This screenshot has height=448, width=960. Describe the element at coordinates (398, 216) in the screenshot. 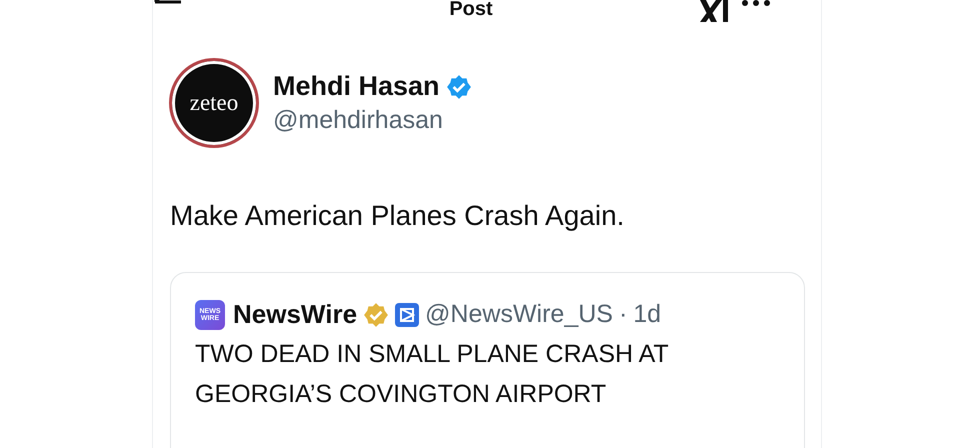

I see `post-text: Make American Planes Crash Again.` at that location.